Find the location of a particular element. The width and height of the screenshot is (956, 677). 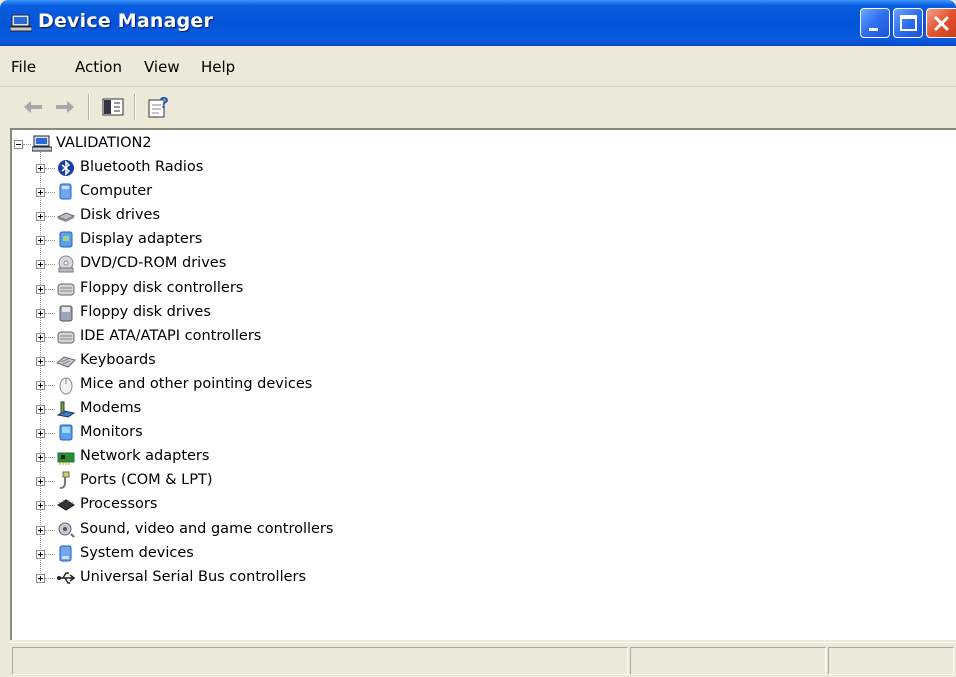

maximize-icon is located at coordinates (908, 23).